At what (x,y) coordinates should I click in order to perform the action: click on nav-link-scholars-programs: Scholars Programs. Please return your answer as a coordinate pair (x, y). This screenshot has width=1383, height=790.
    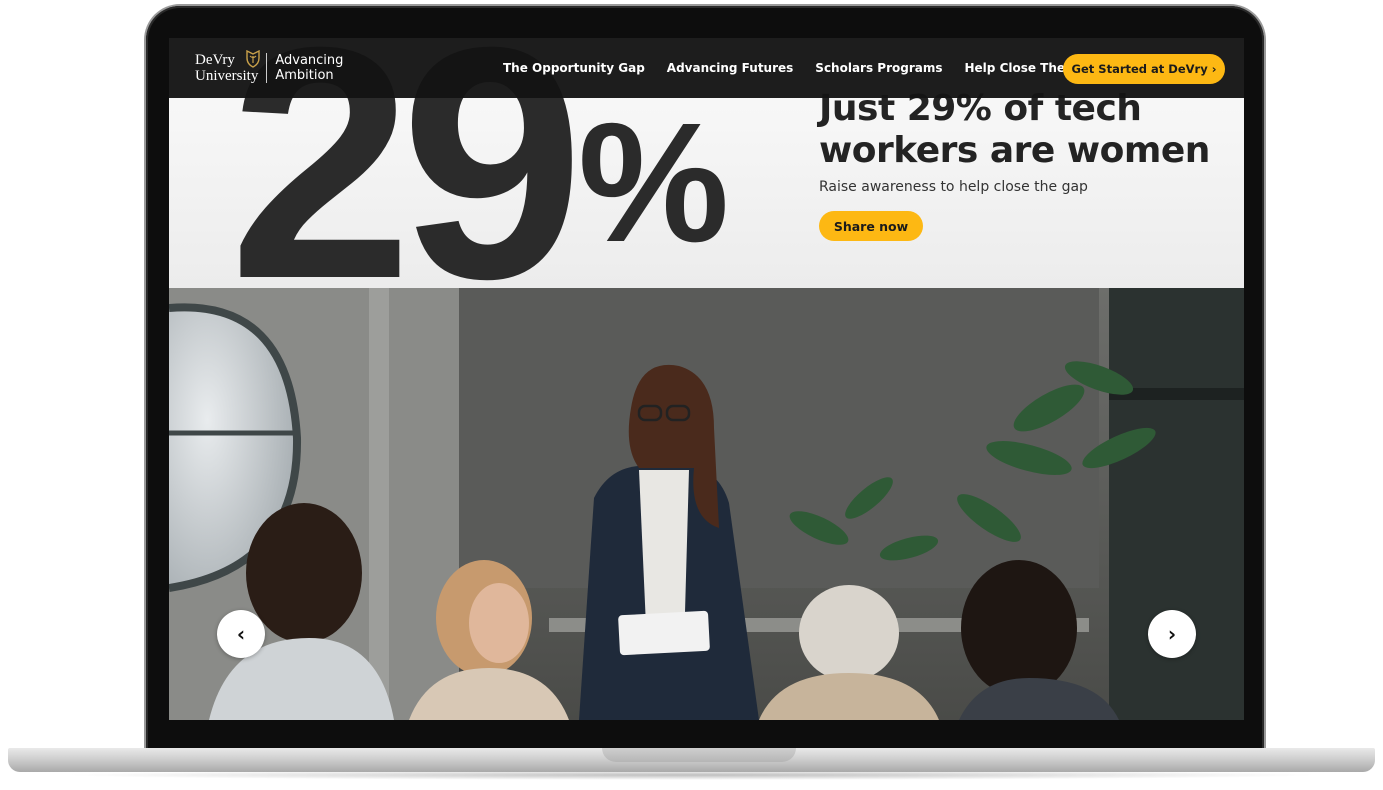
    Looking at the image, I should click on (878, 68).